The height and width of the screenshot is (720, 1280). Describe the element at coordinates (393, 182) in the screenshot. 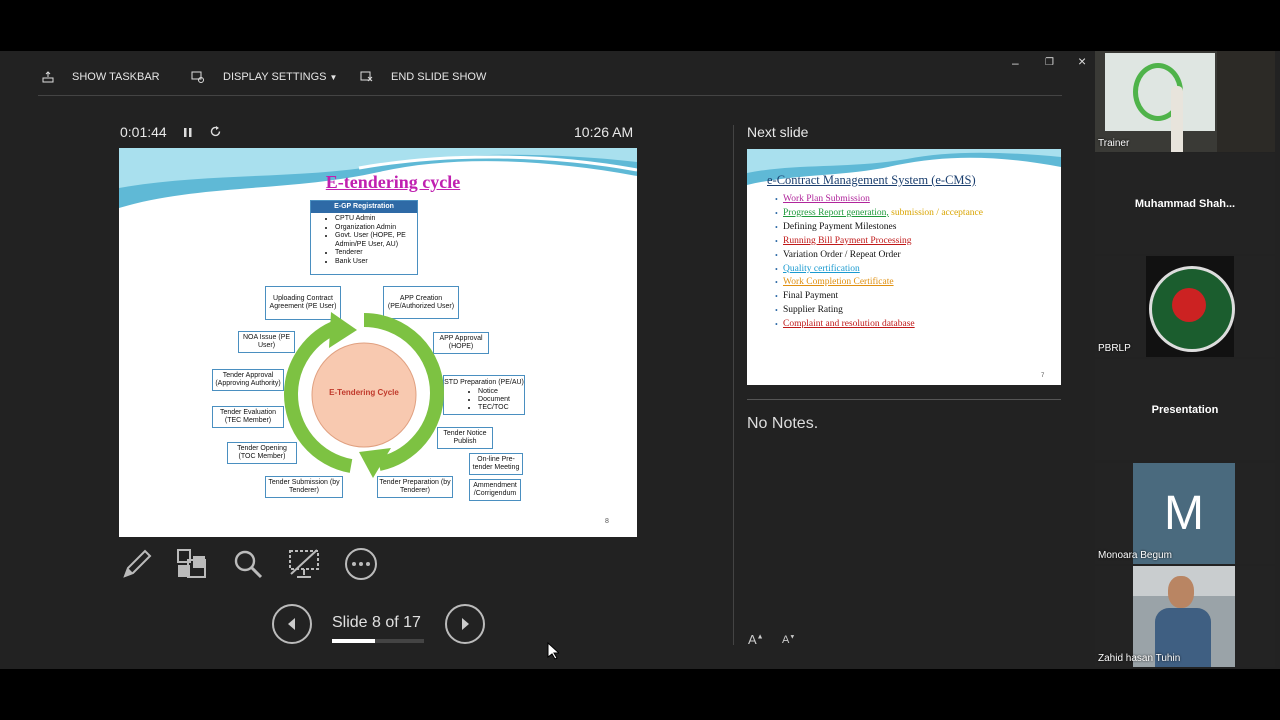

I see `slide-title: E-tendering cycle` at that location.